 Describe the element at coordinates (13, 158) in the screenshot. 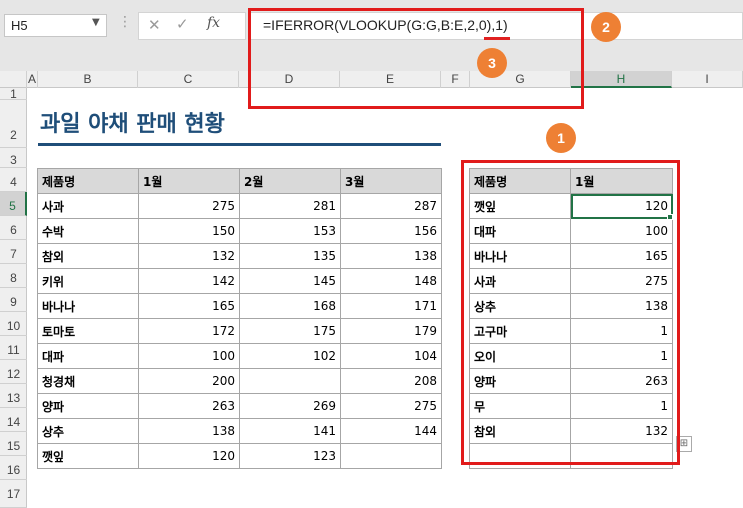

I see `row-header-3: 3` at that location.